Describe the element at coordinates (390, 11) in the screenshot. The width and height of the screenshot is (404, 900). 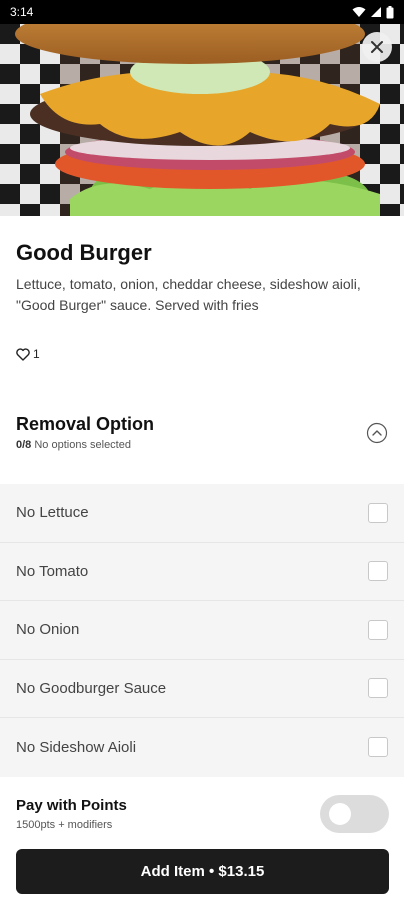
I see `battery-icon` at that location.